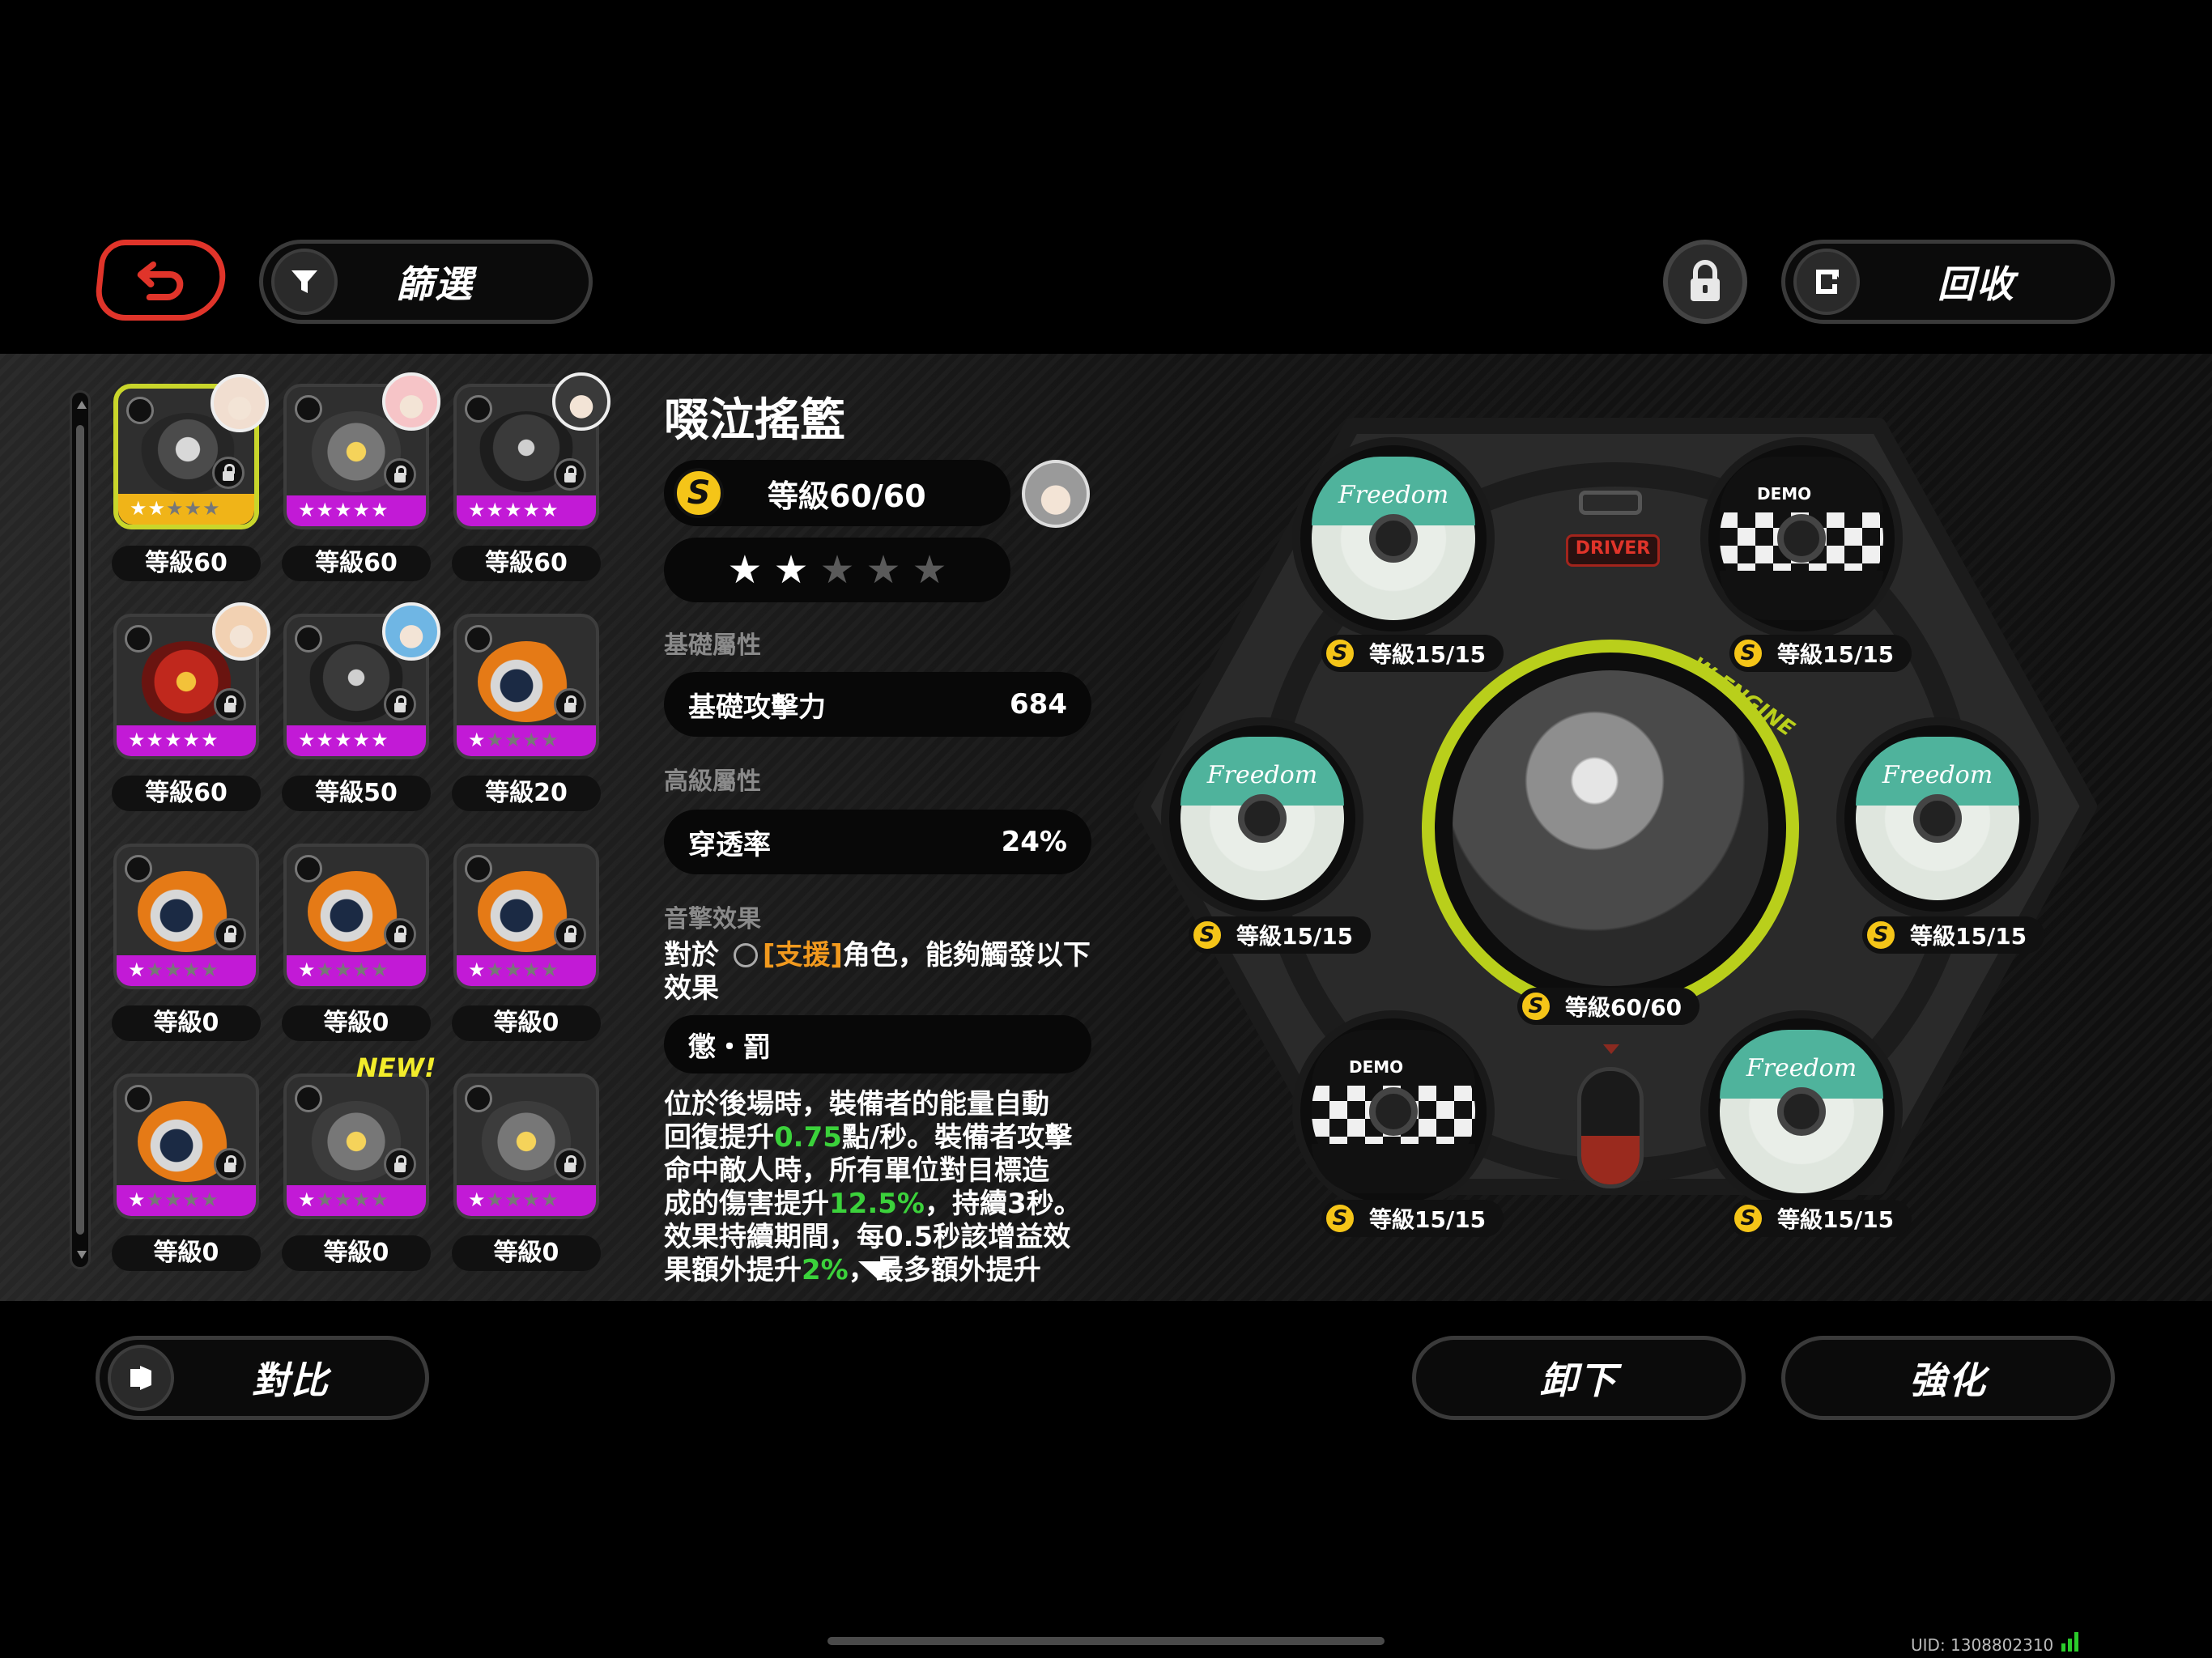 The height and width of the screenshot is (1658, 2212). What do you see at coordinates (691, 955) in the screenshot?
I see `effect-prefix: 對於` at bounding box center [691, 955].